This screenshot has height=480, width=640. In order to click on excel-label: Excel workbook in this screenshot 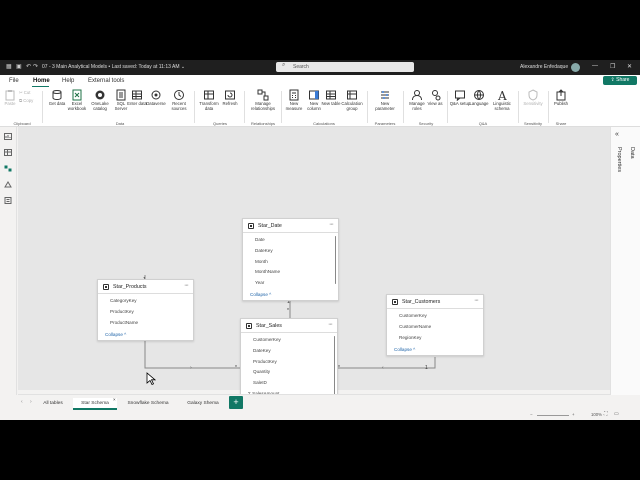, I will do `click(77, 106)`.